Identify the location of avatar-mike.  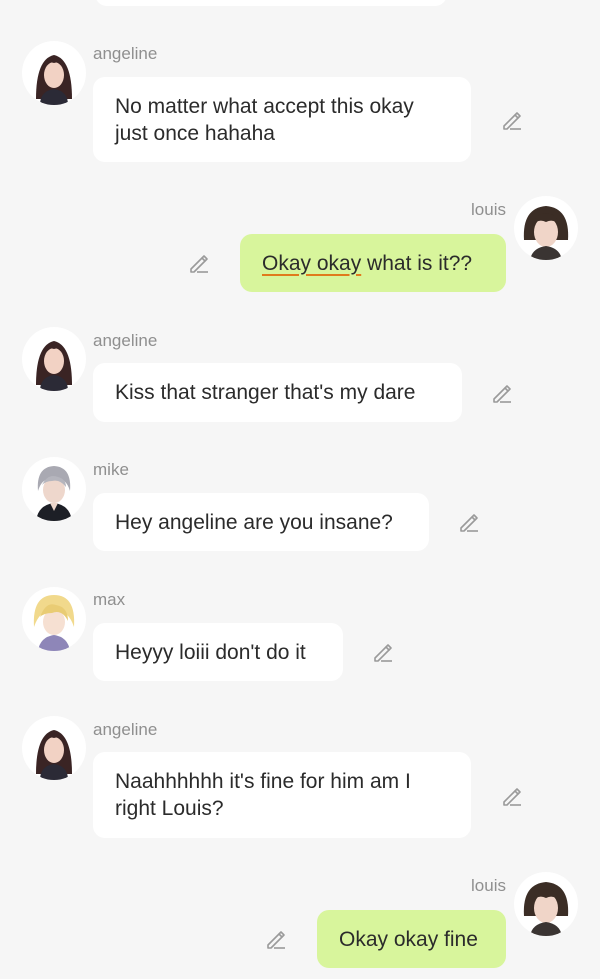
(54, 489).